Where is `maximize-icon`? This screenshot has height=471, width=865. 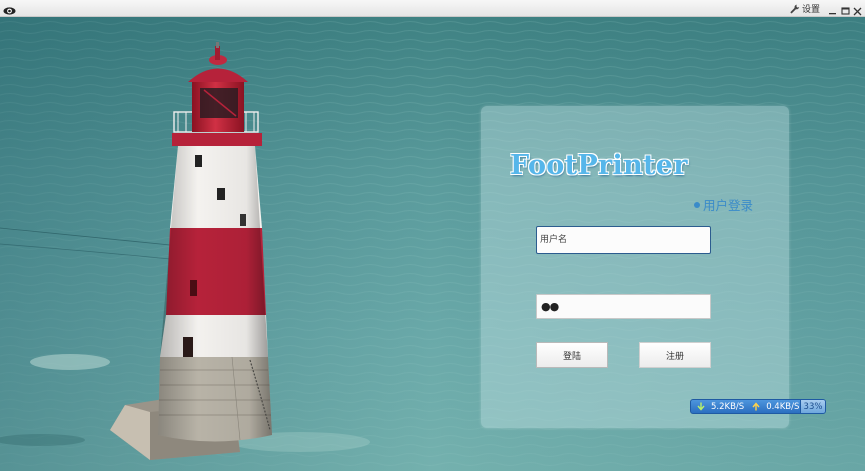 maximize-icon is located at coordinates (845, 11).